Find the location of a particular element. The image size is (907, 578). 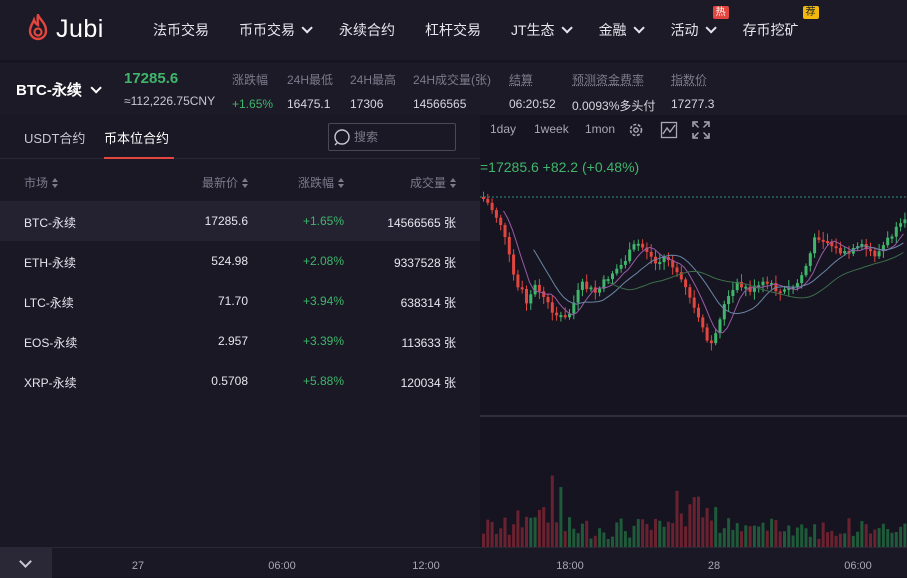

logo: Jubi is located at coordinates (65, 29).